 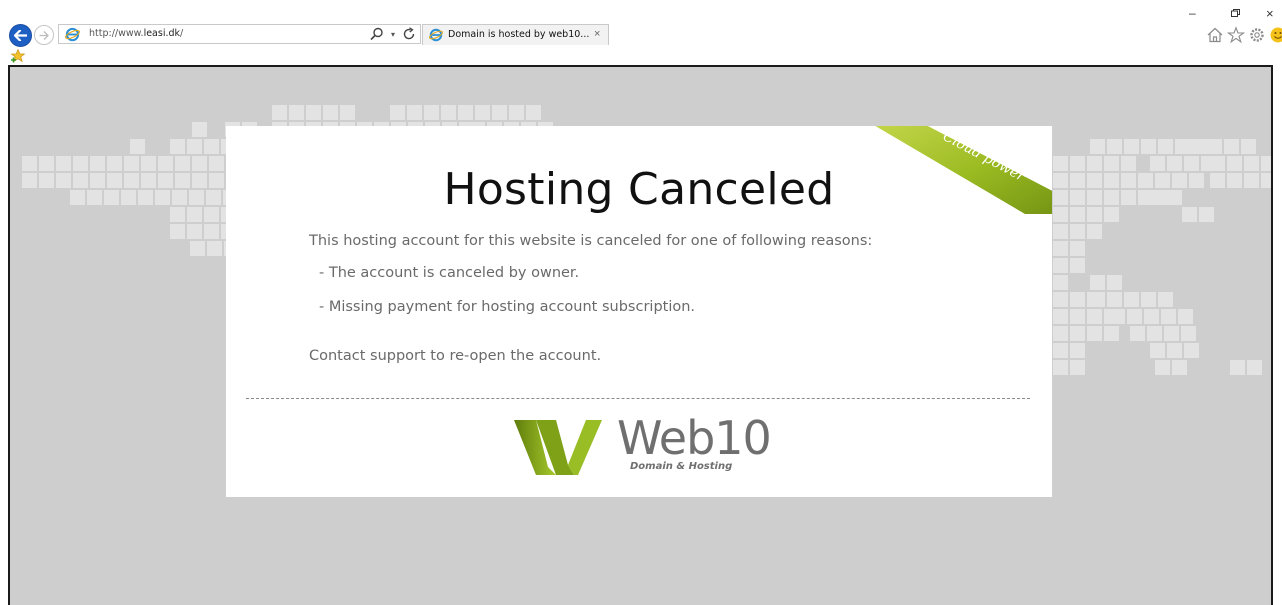 I want to click on dashed-divider, so click(x=638, y=398).